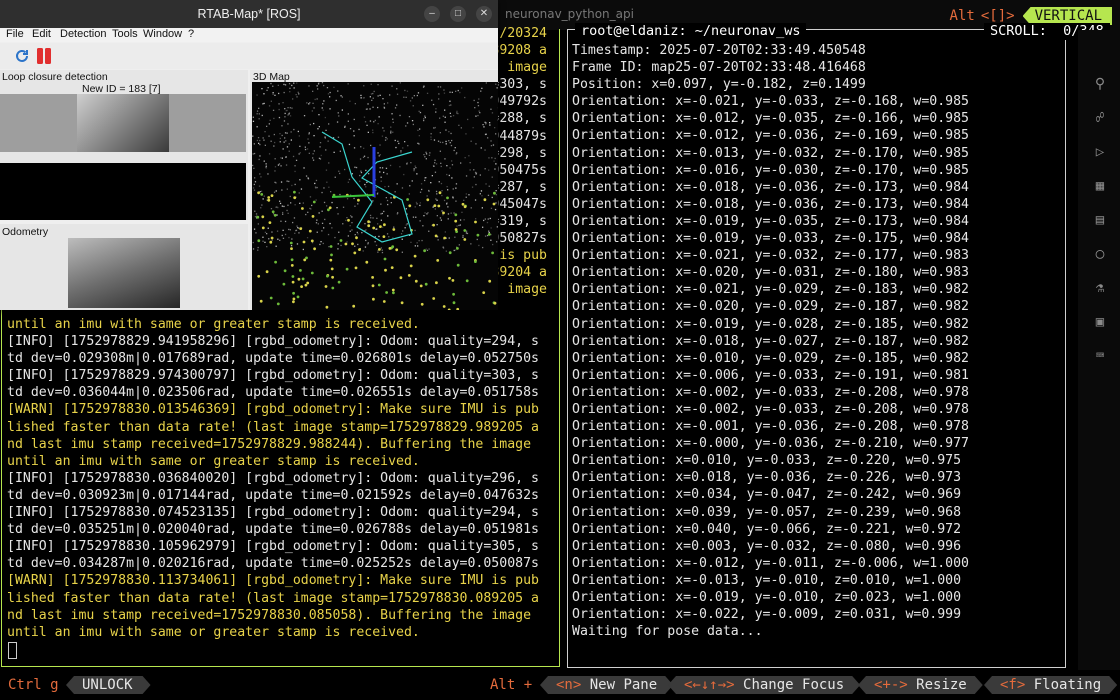 This screenshot has height=700, width=1120. I want to click on search-icon: ⚲, so click(1100, 84).